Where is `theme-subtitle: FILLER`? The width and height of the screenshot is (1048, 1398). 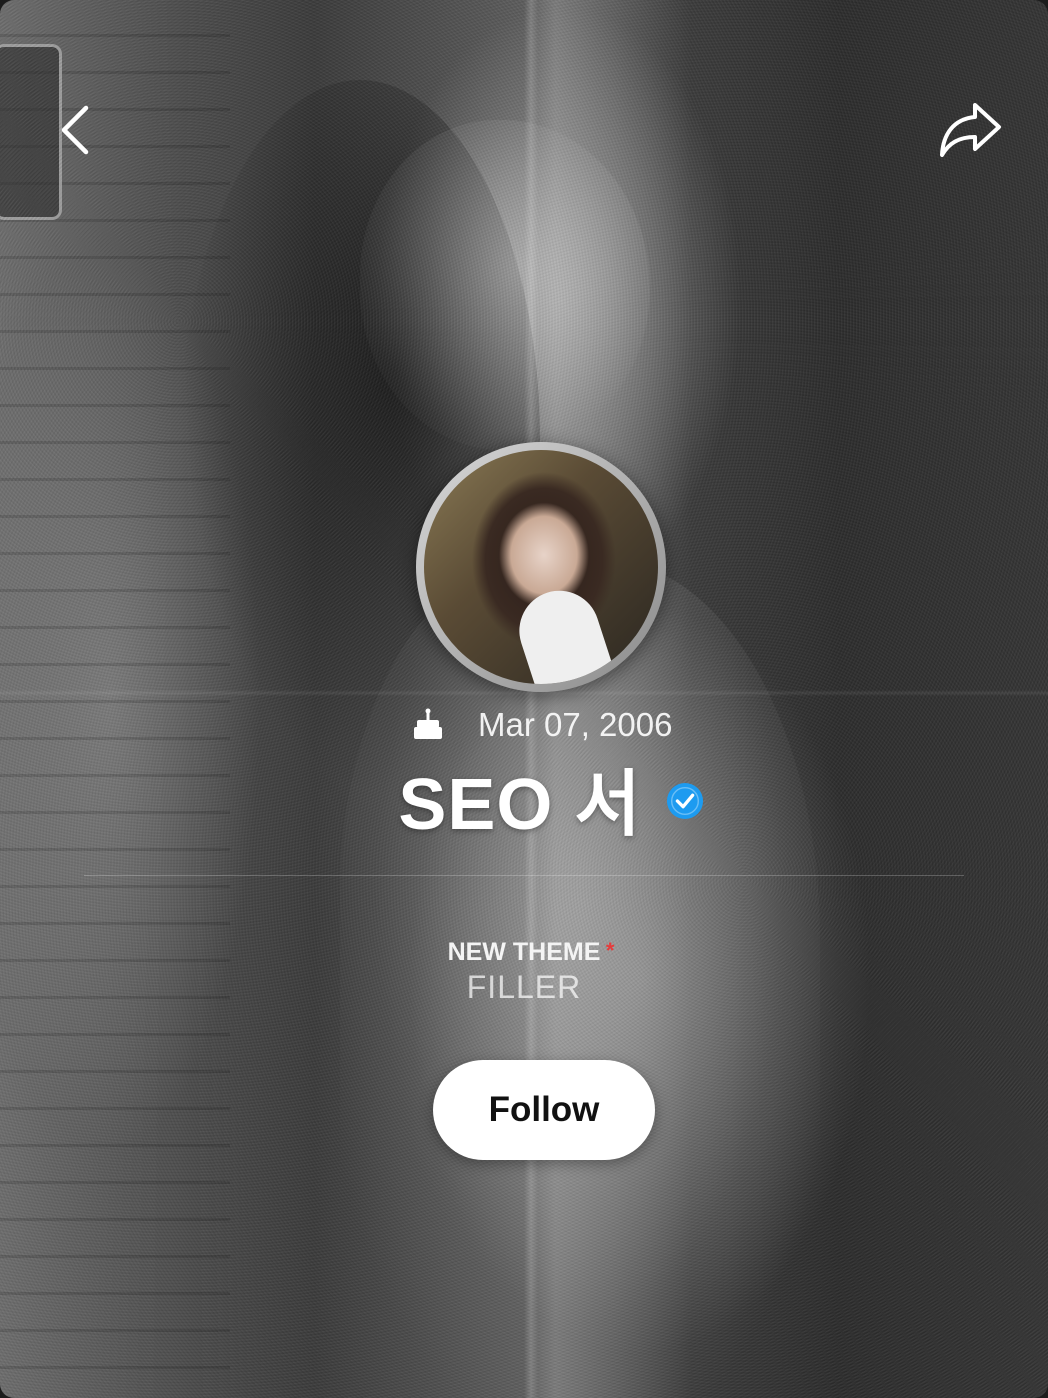 theme-subtitle: FILLER is located at coordinates (524, 987).